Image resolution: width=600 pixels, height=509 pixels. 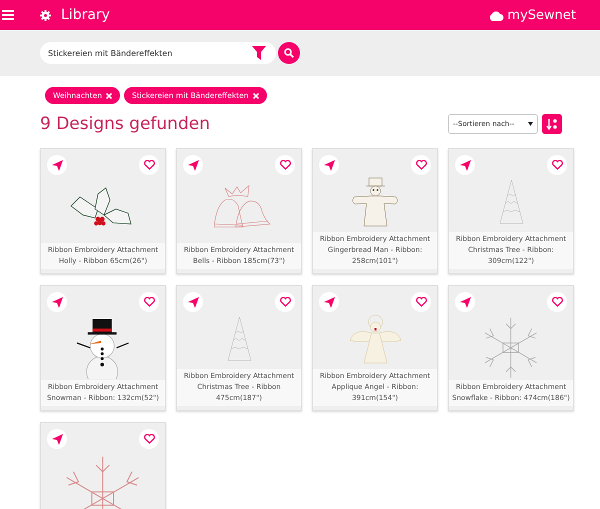 I want to click on holly-drawing, so click(x=101, y=206).